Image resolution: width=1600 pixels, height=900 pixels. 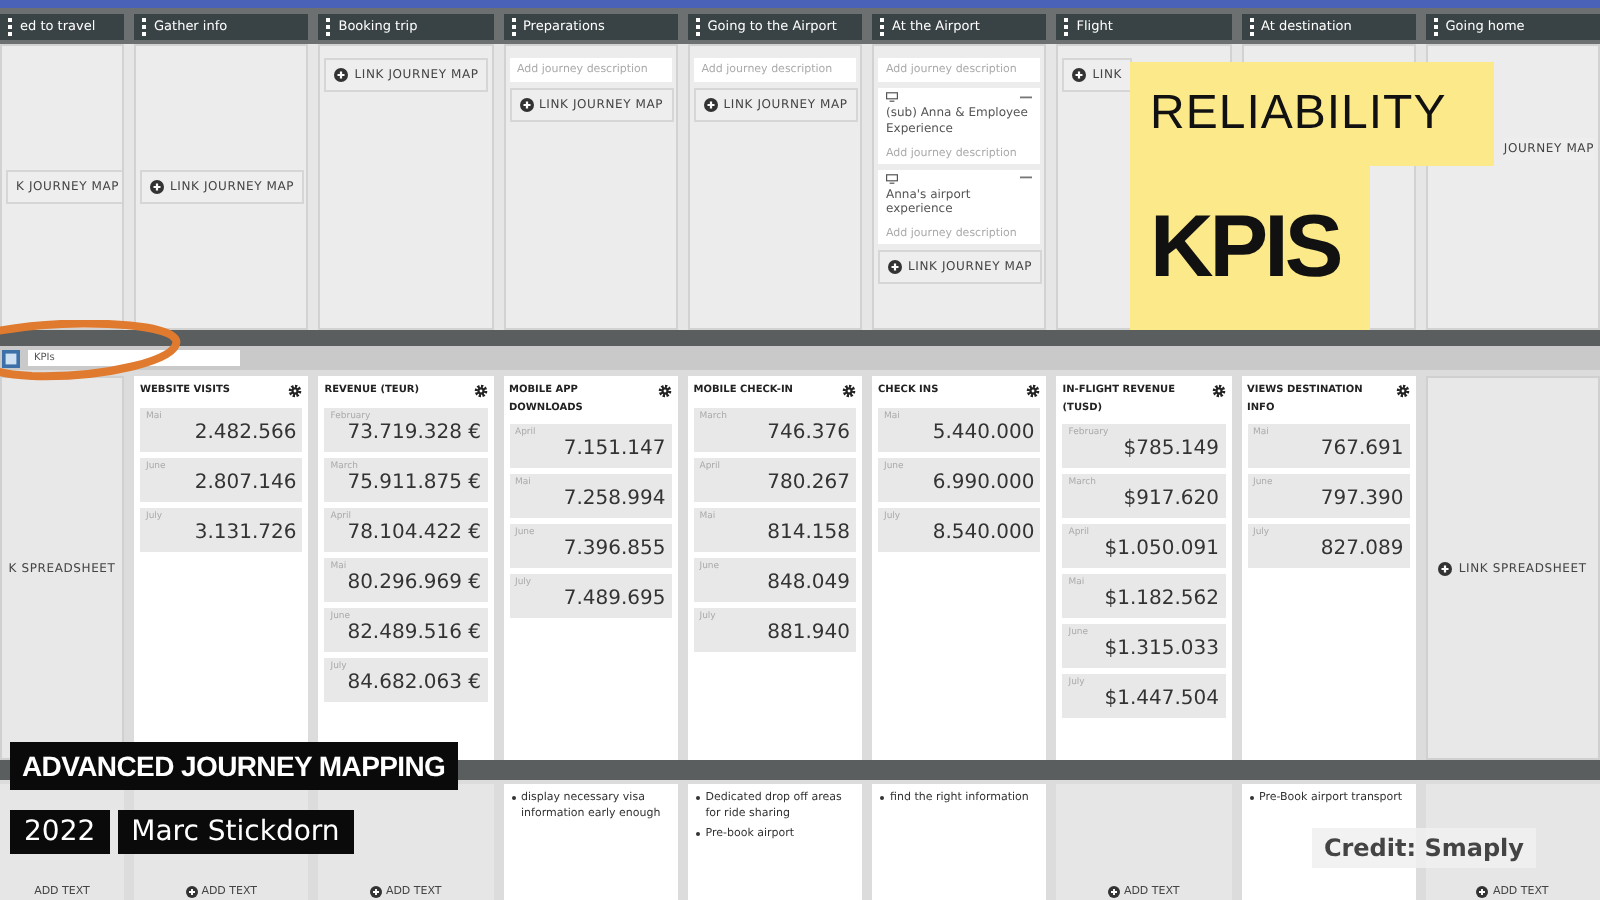 I want to click on kpi-value: 3.131.726, so click(x=244, y=533).